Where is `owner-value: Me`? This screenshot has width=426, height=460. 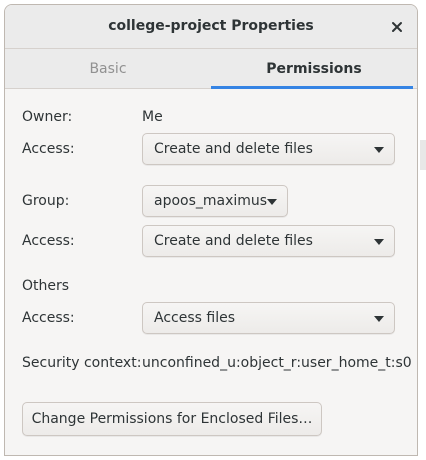
owner-value: Me is located at coordinates (152, 117).